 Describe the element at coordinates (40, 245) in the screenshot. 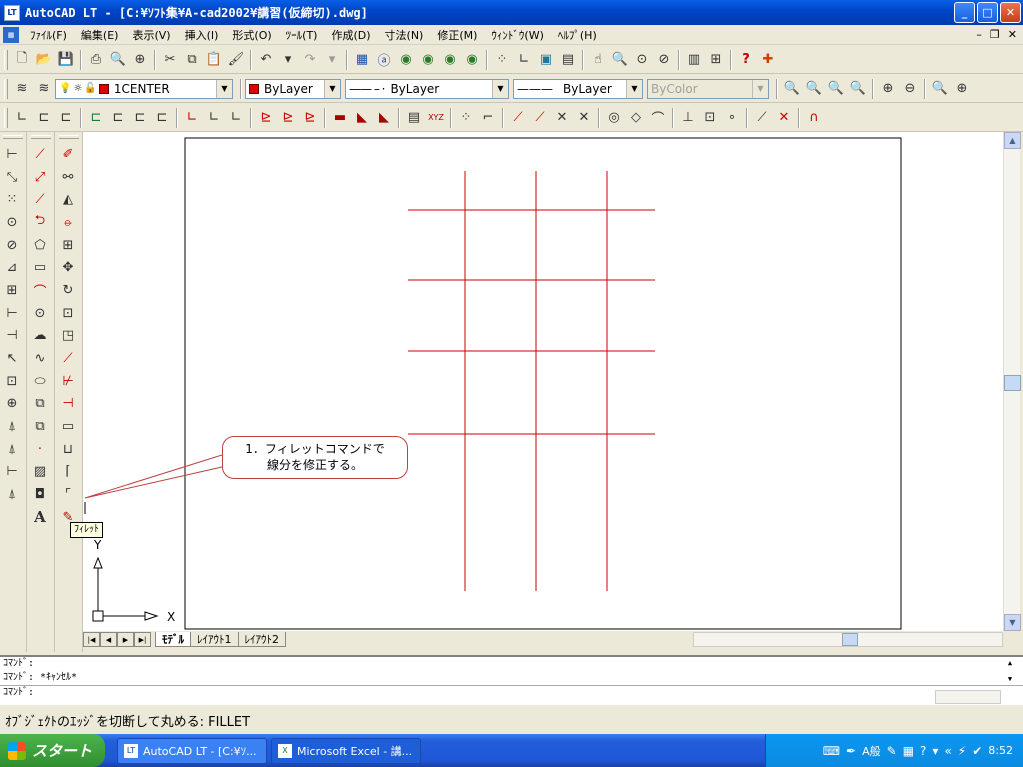

I see `polygon-shape-icon: ⬠` at that location.